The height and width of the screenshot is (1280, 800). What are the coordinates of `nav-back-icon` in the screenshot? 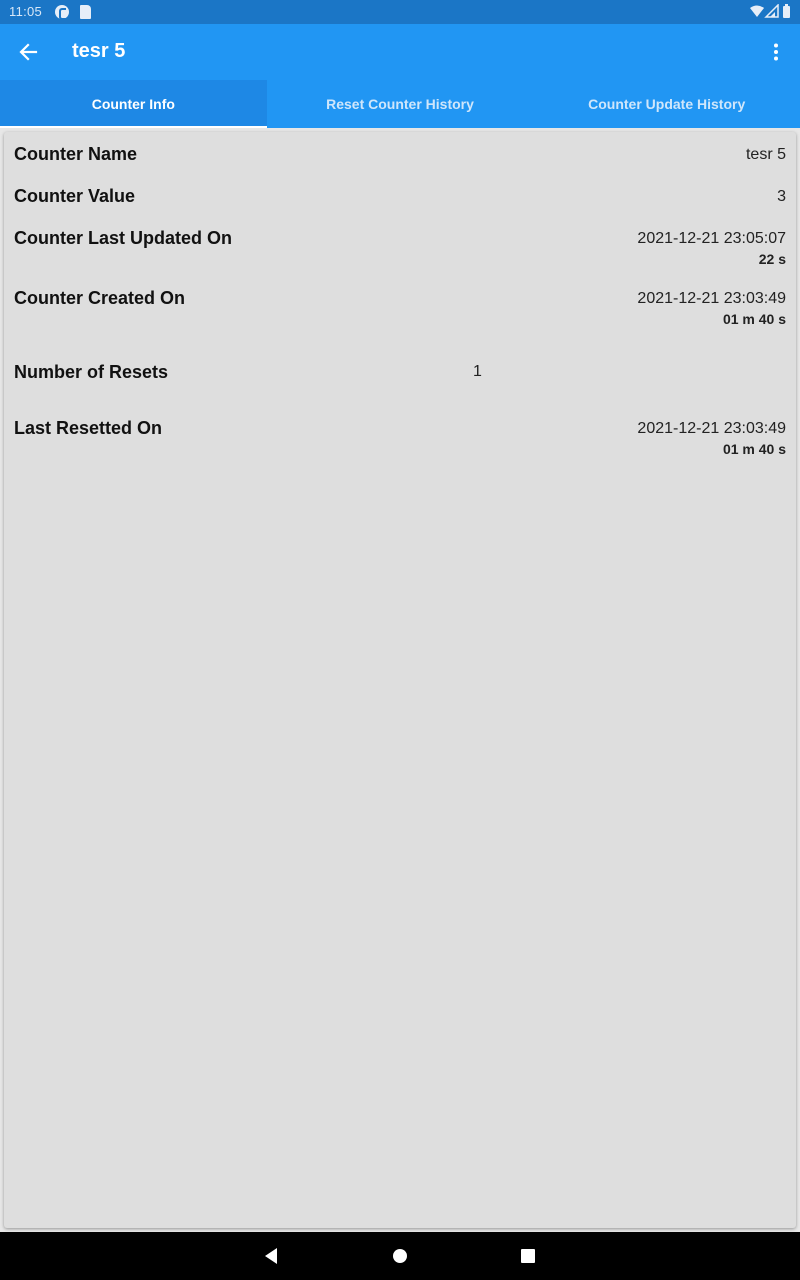 It's located at (271, 1256).